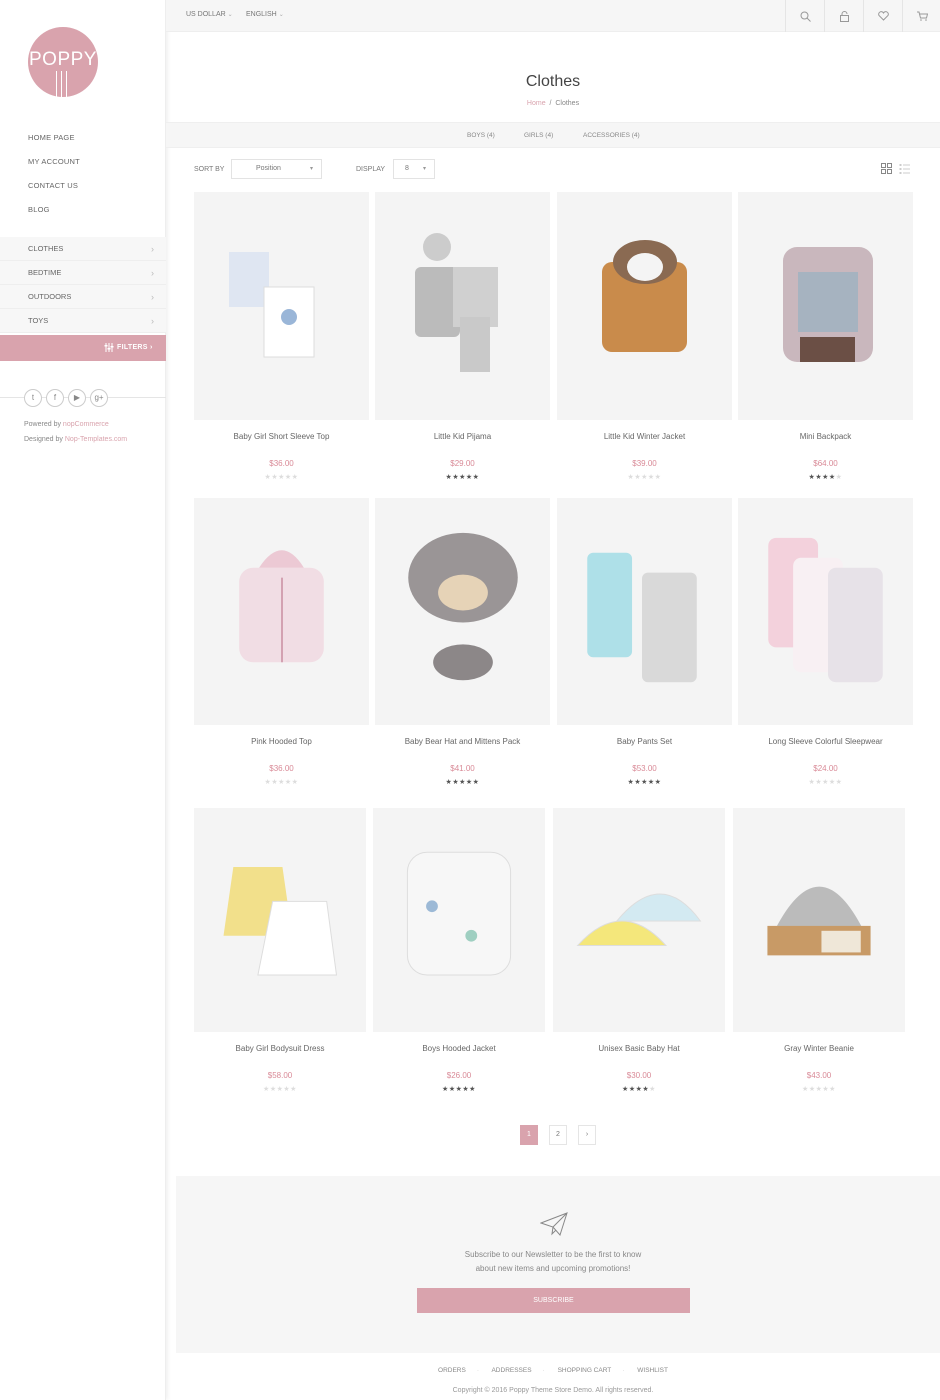 The width and height of the screenshot is (940, 1400). I want to click on product-name: Baby Girl Short Sleeve Top, so click(281, 436).